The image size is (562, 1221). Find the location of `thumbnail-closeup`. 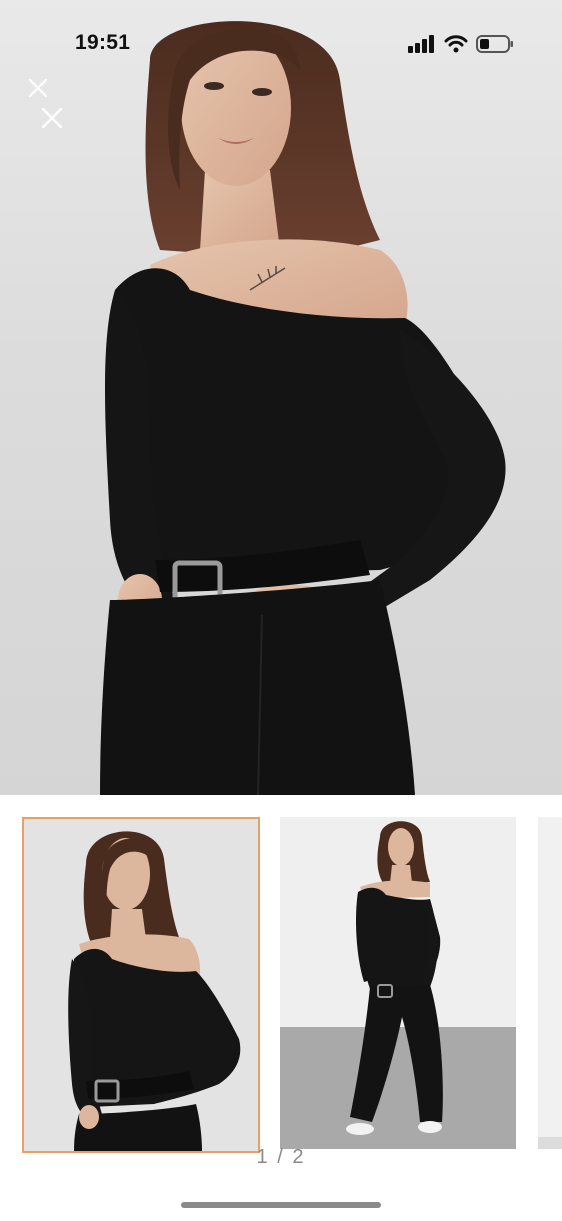

thumbnail-closeup is located at coordinates (141, 985).